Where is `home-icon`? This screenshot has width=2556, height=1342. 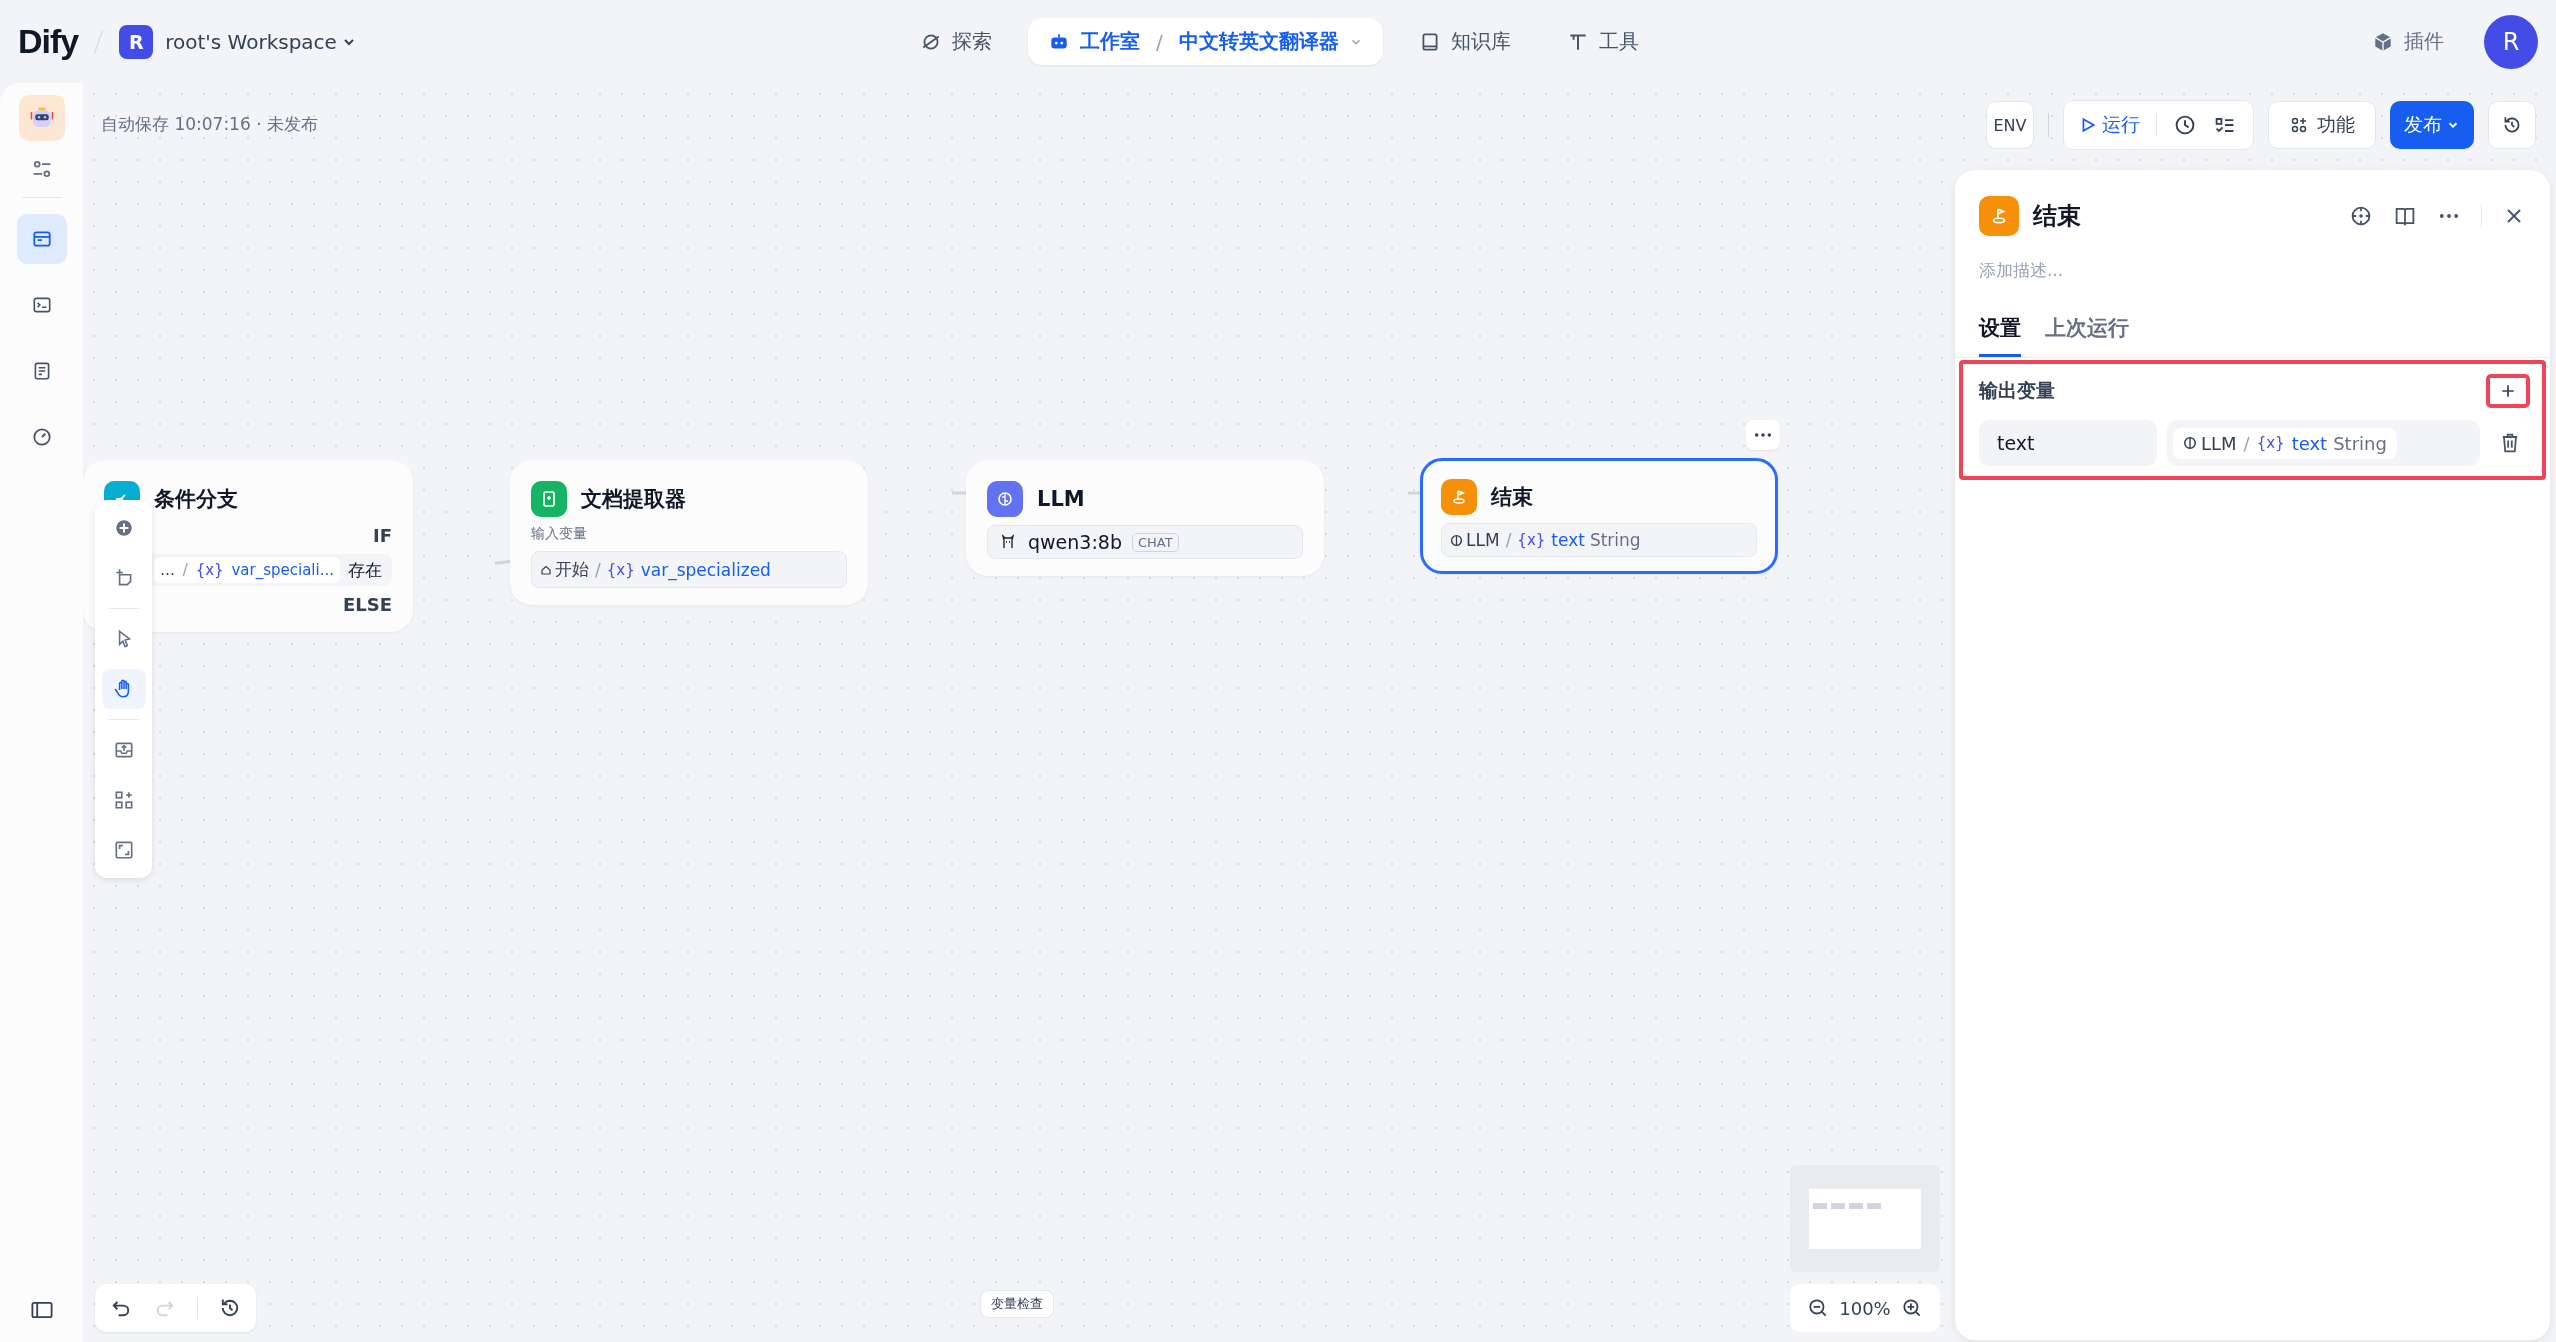 home-icon is located at coordinates (546, 569).